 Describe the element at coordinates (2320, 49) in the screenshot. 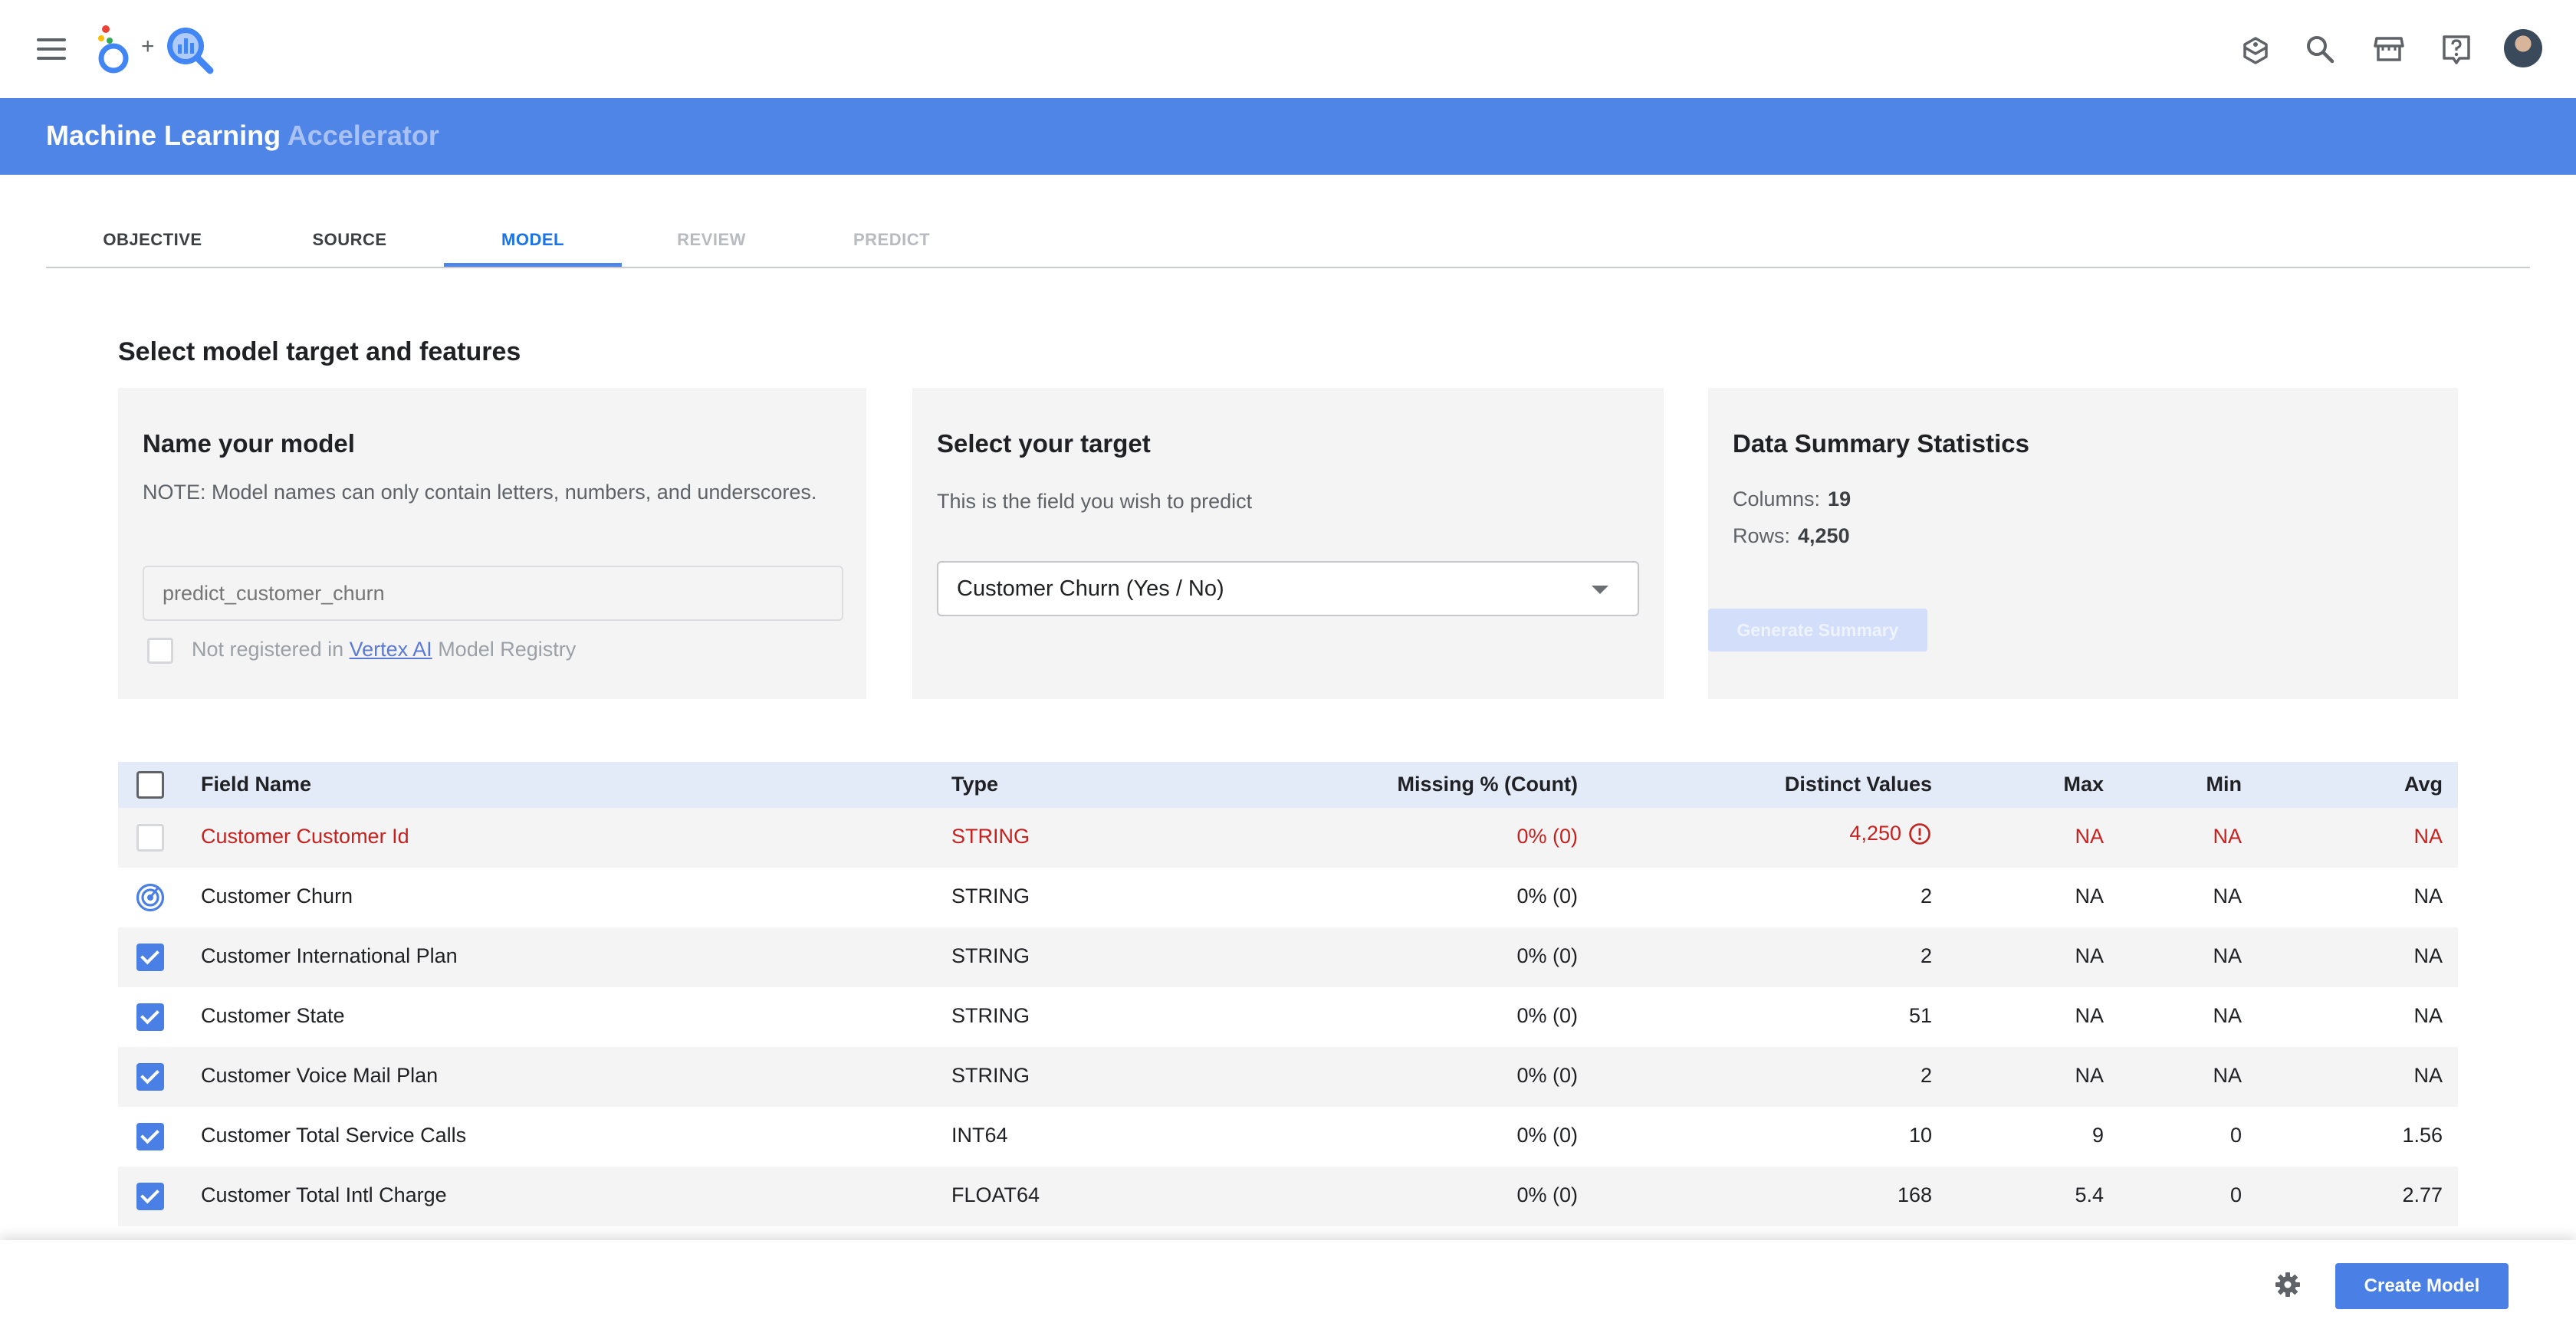

I see `search-icon` at that location.